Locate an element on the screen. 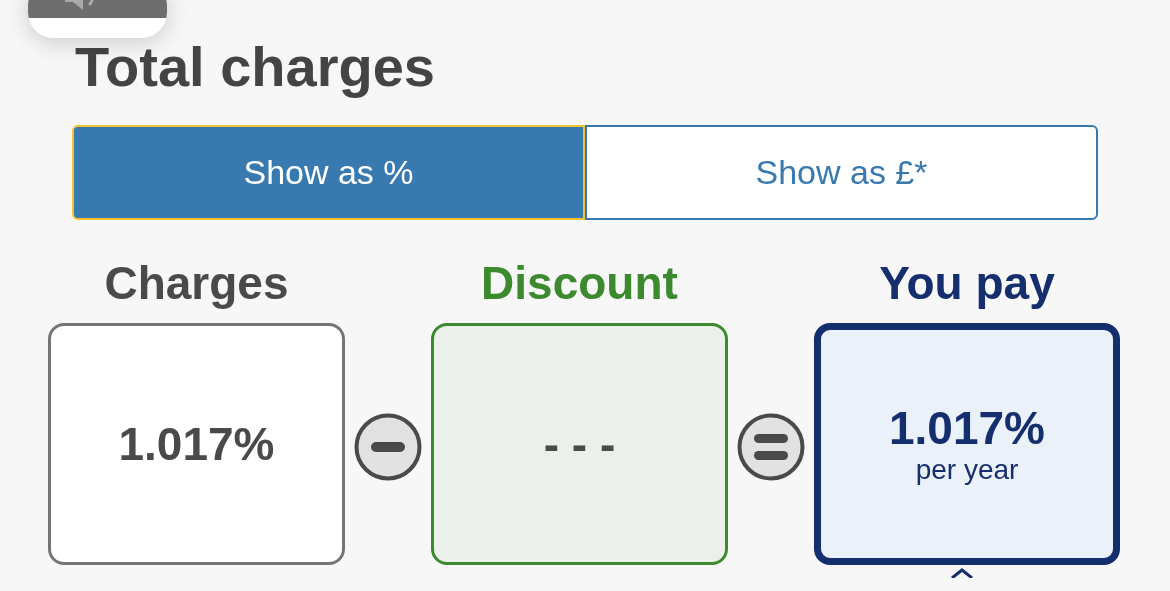  toggle-tab: Show as £* is located at coordinates (841, 172).